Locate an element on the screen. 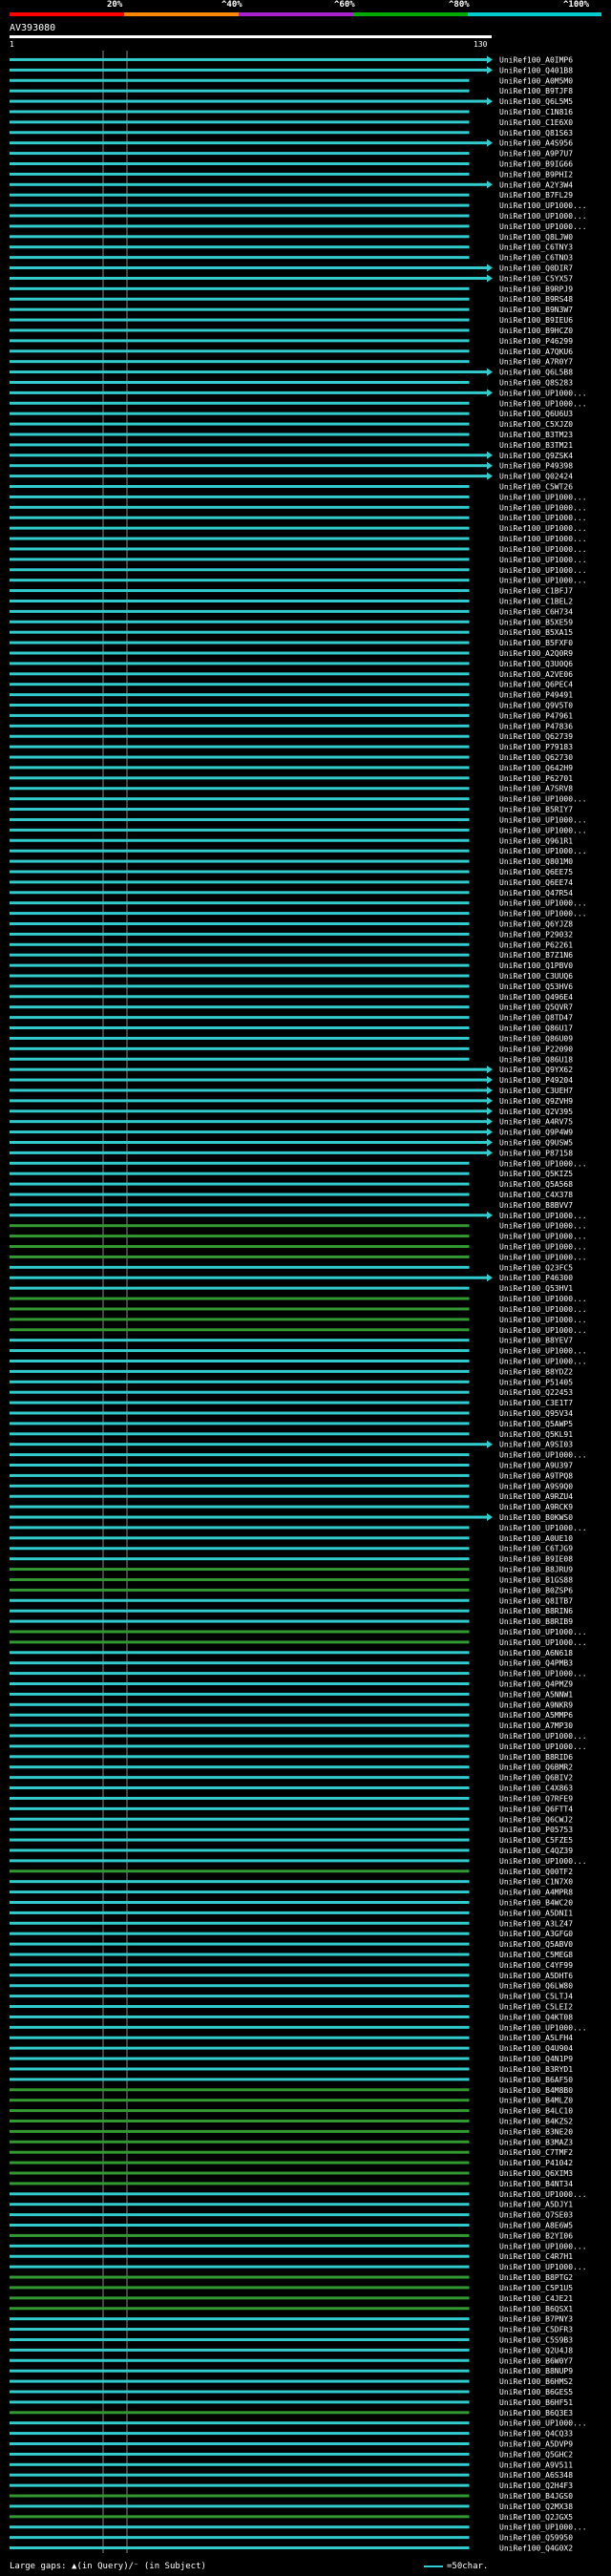  hit-label: UniRef100_Q9P4W9 is located at coordinates (536, 1133).